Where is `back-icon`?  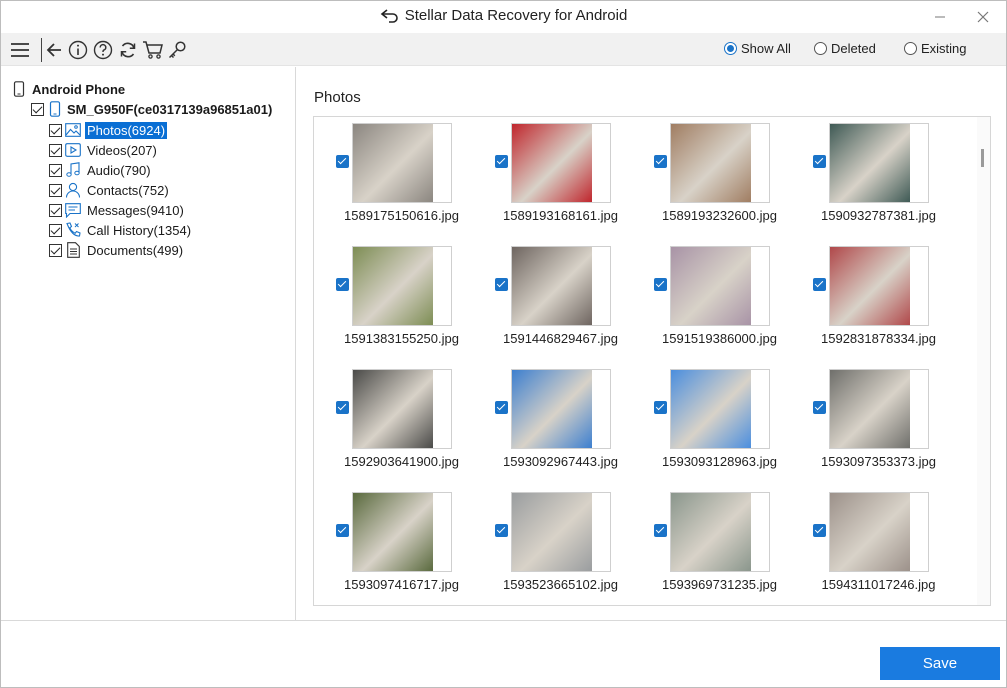
back-icon is located at coordinates (54, 50).